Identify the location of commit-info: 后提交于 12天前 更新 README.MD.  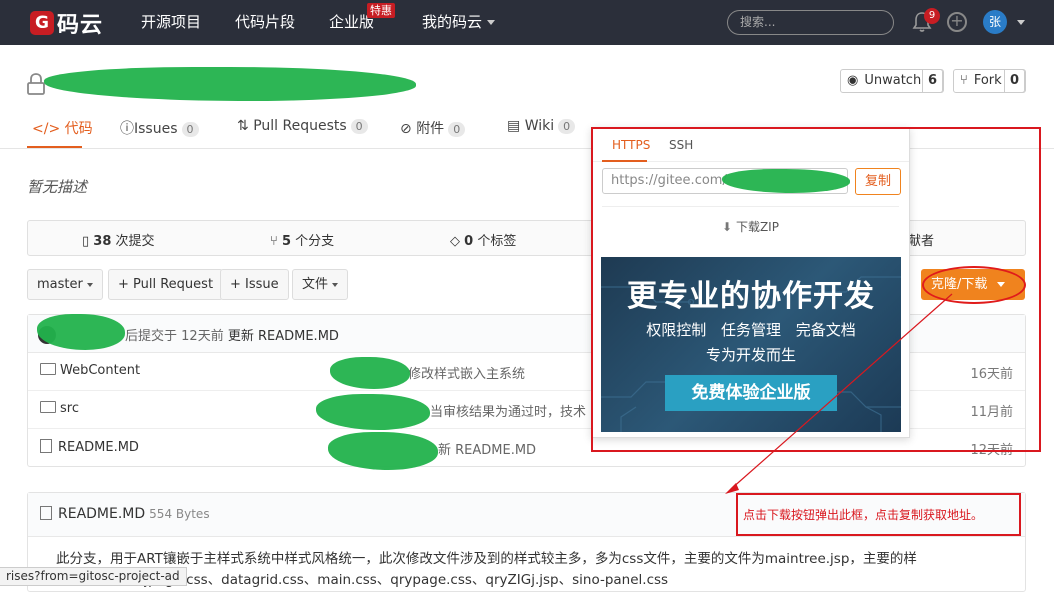
(232, 334).